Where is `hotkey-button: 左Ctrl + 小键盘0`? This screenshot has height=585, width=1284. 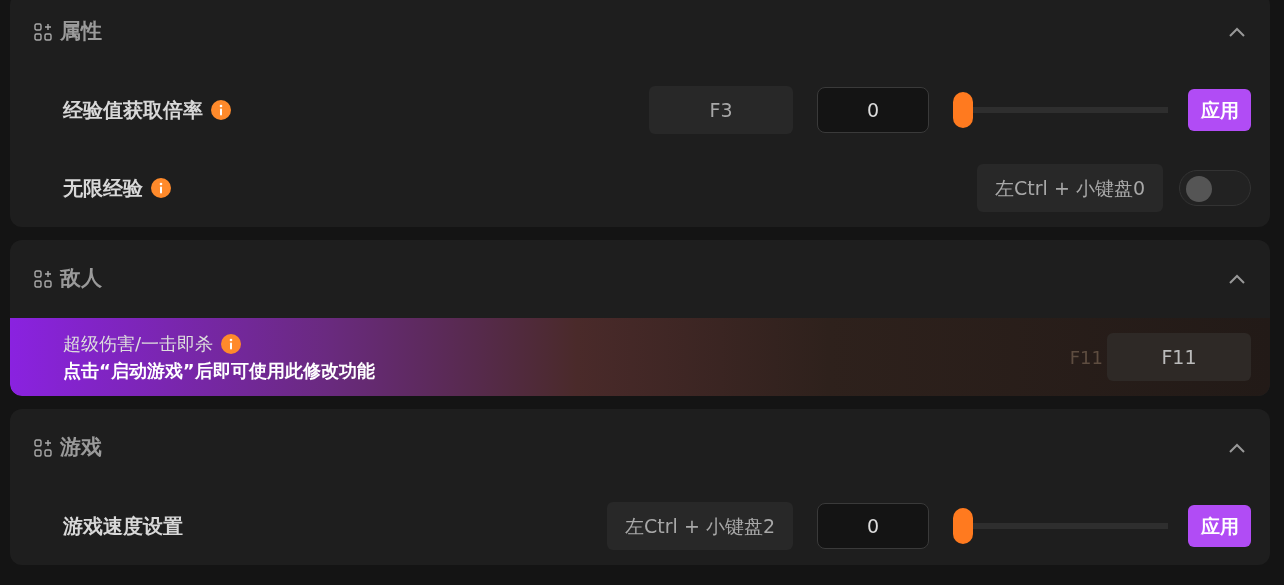 hotkey-button: 左Ctrl + 小键盘0 is located at coordinates (1070, 188).